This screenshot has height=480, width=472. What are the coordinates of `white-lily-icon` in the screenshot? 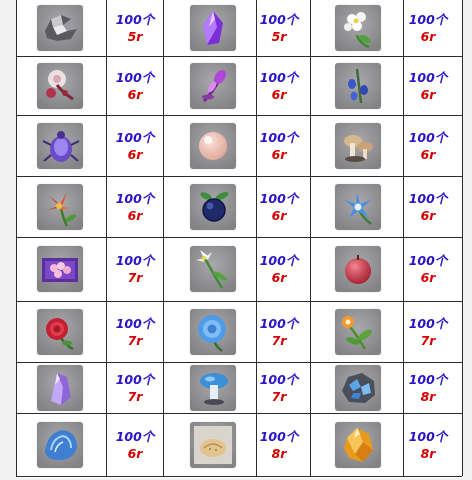 It's located at (213, 269).